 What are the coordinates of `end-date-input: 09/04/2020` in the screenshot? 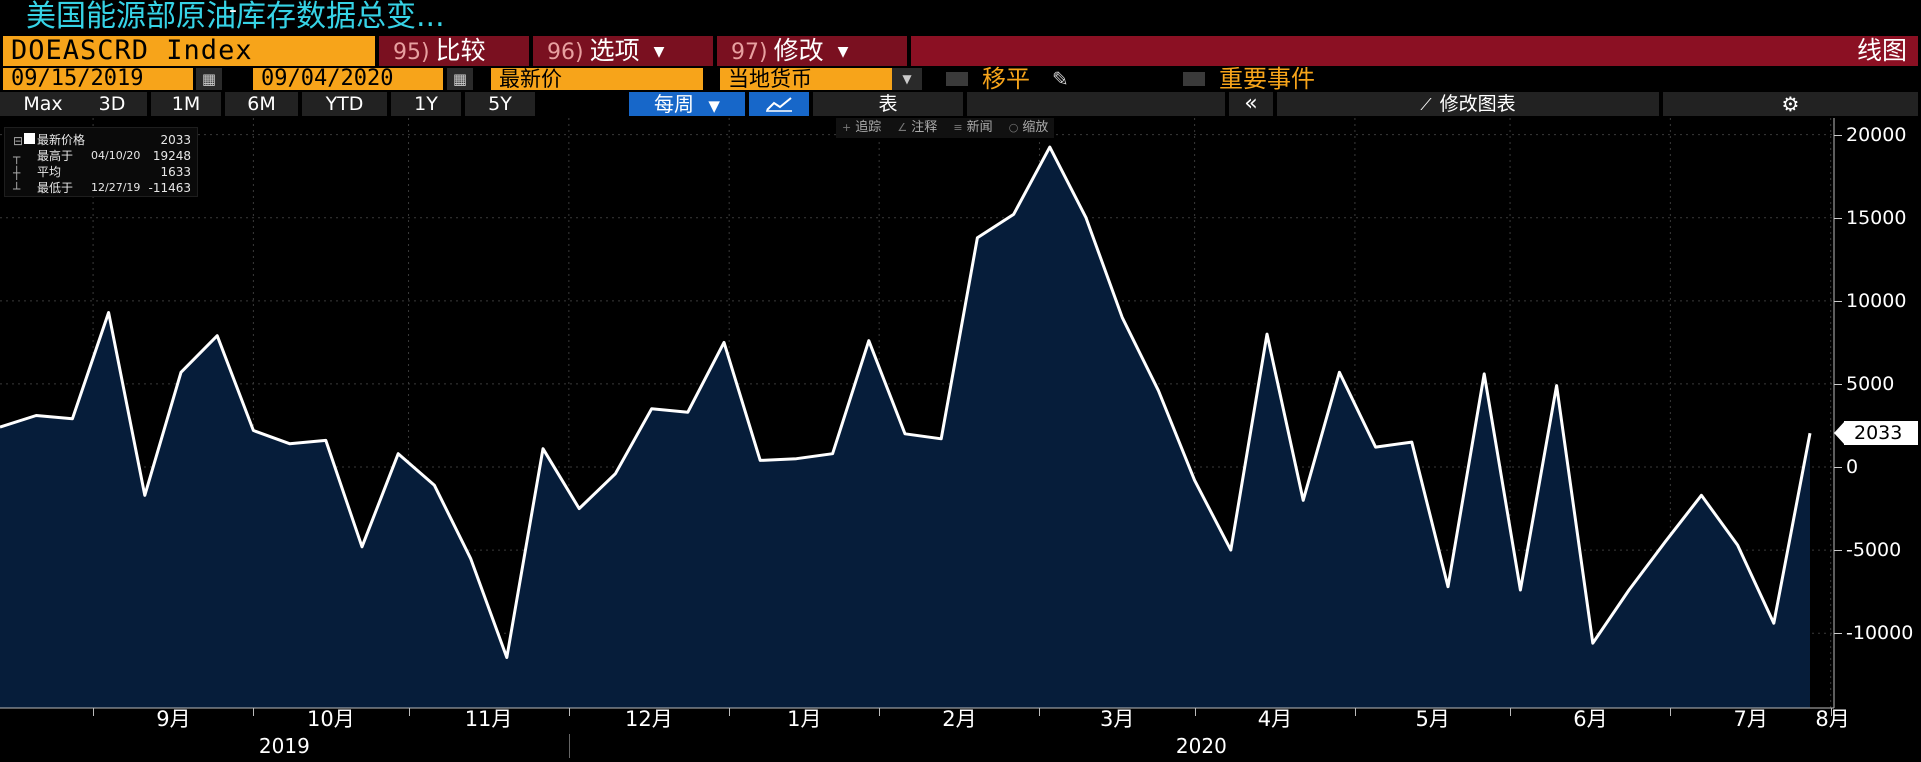 It's located at (348, 79).